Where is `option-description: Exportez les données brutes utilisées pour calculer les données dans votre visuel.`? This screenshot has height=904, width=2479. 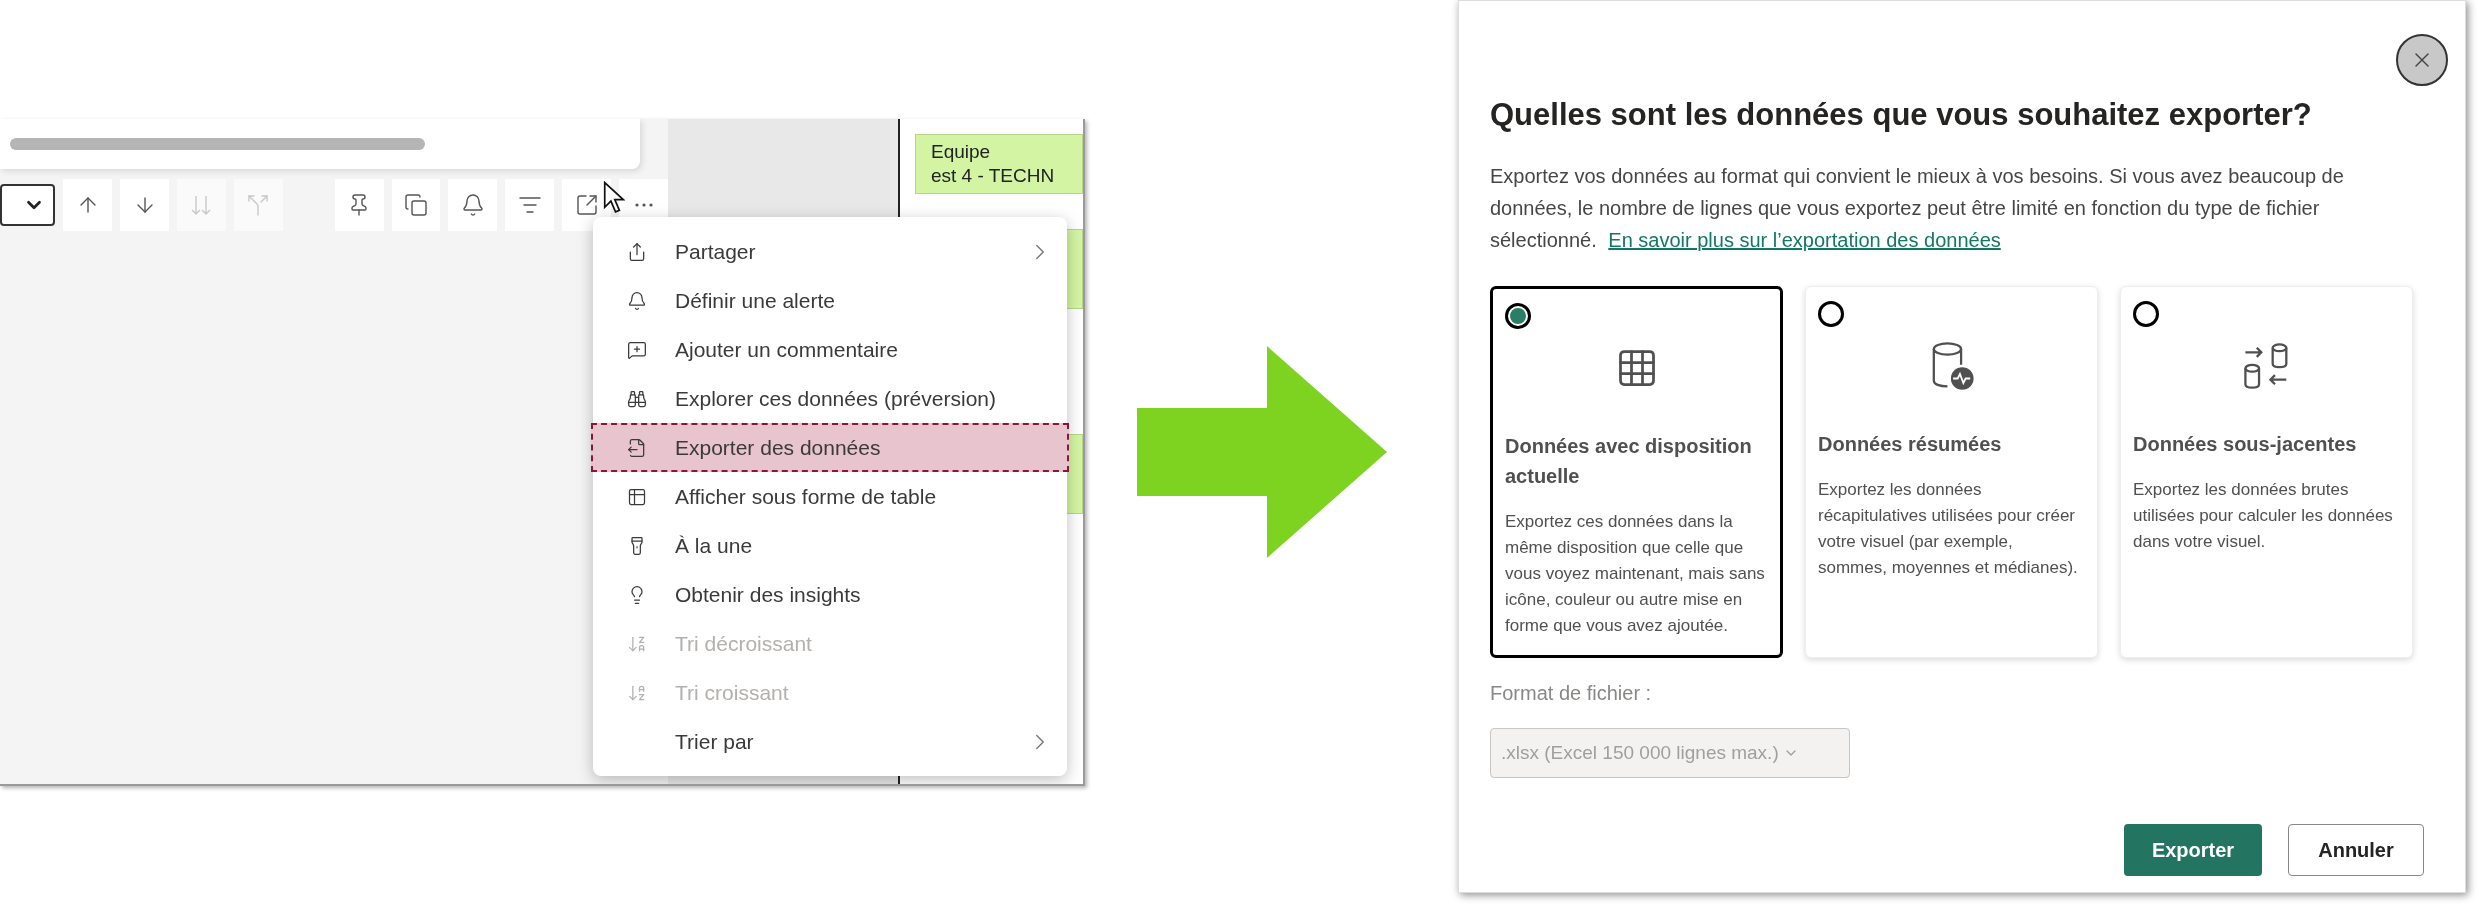 option-description: Exportez les données brutes utilisées pour calculer les données dans votre visuel. is located at coordinates (2263, 516).